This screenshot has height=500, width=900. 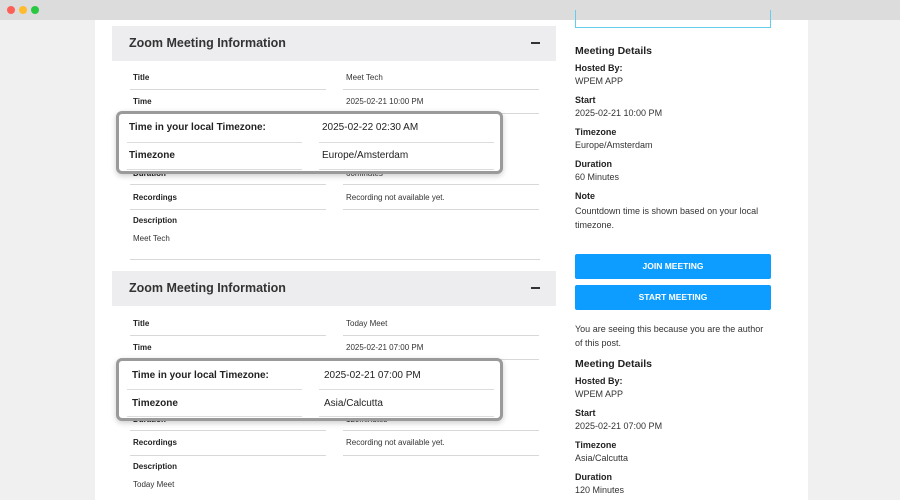 What do you see at coordinates (673, 19) in the screenshot?
I see `sidebar-top-box` at bounding box center [673, 19].